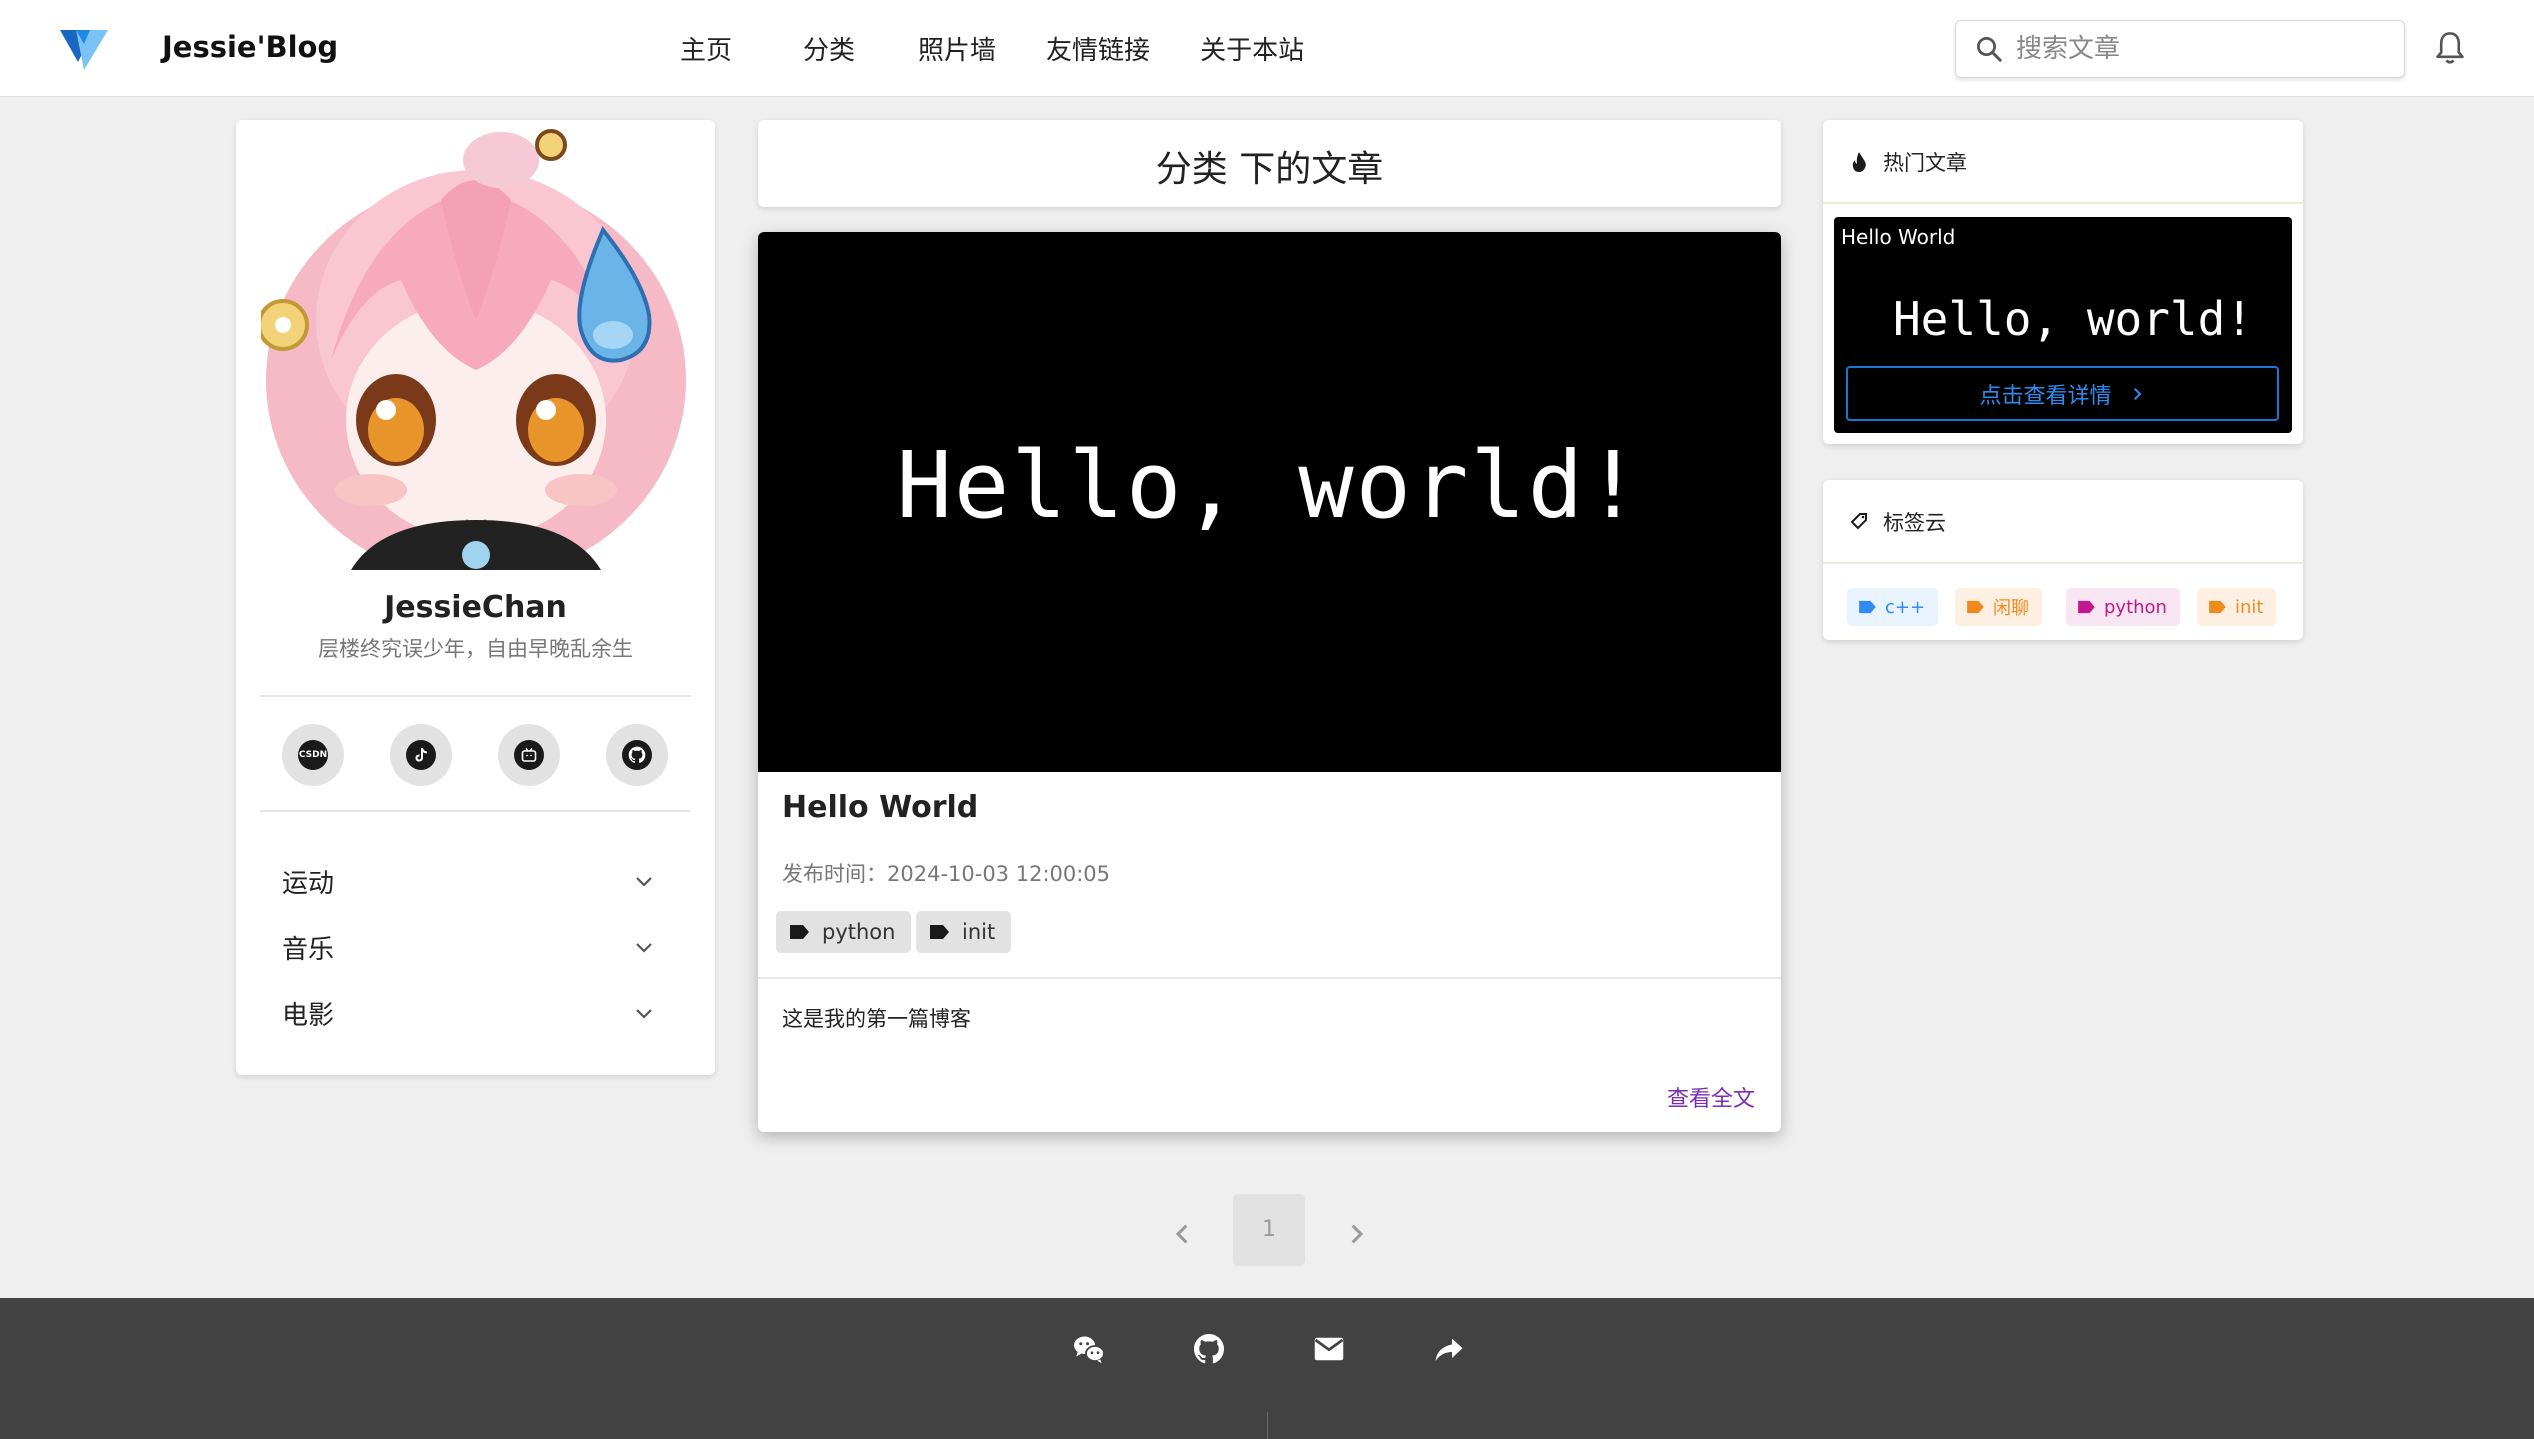  I want to click on main-nav: 主页 分类 照片墙 友情链接 关于本站, so click(992, 48).